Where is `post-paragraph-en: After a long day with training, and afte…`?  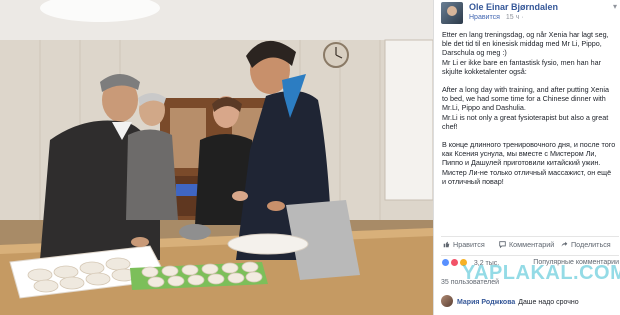
post-paragraph-en: After a long day with training, and afte… is located at coordinates (526, 108).